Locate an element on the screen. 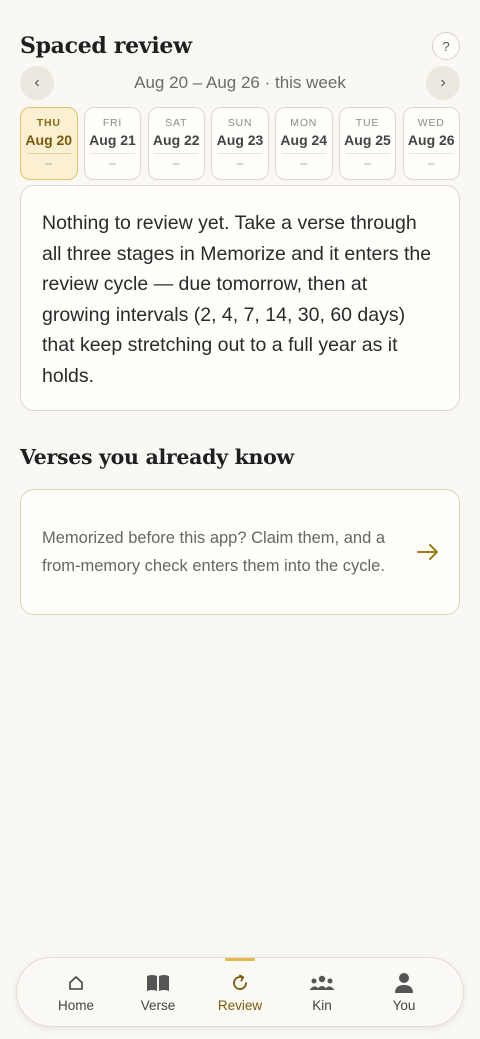  day-date: Aug 26 is located at coordinates (431, 140).